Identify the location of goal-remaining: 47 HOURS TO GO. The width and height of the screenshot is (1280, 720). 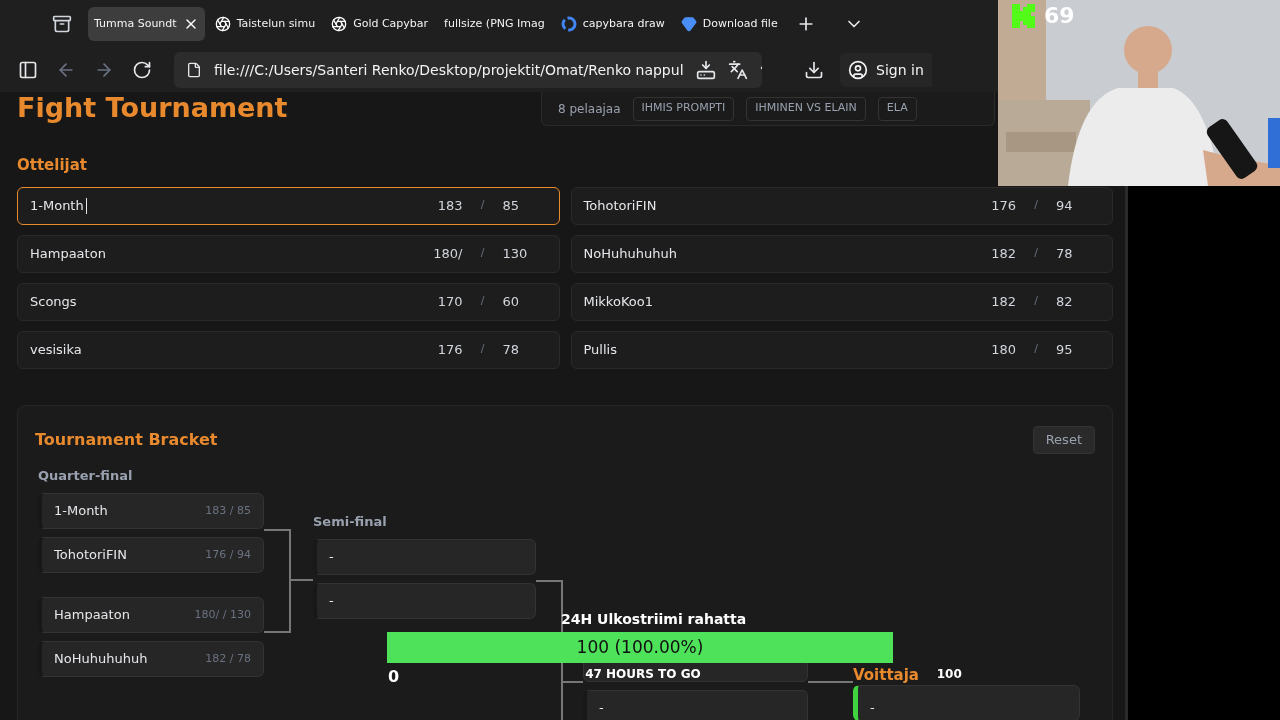
(643, 674).